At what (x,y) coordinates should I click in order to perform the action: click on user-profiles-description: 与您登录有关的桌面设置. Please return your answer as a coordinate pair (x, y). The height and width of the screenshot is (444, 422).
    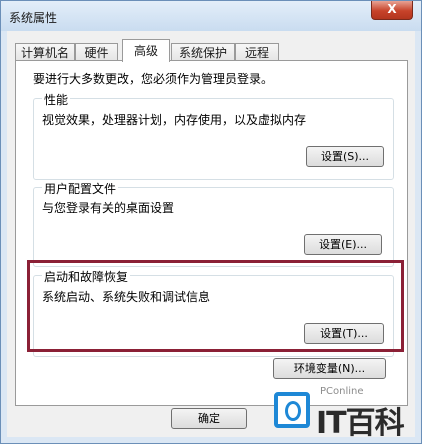
    Looking at the image, I should click on (108, 208).